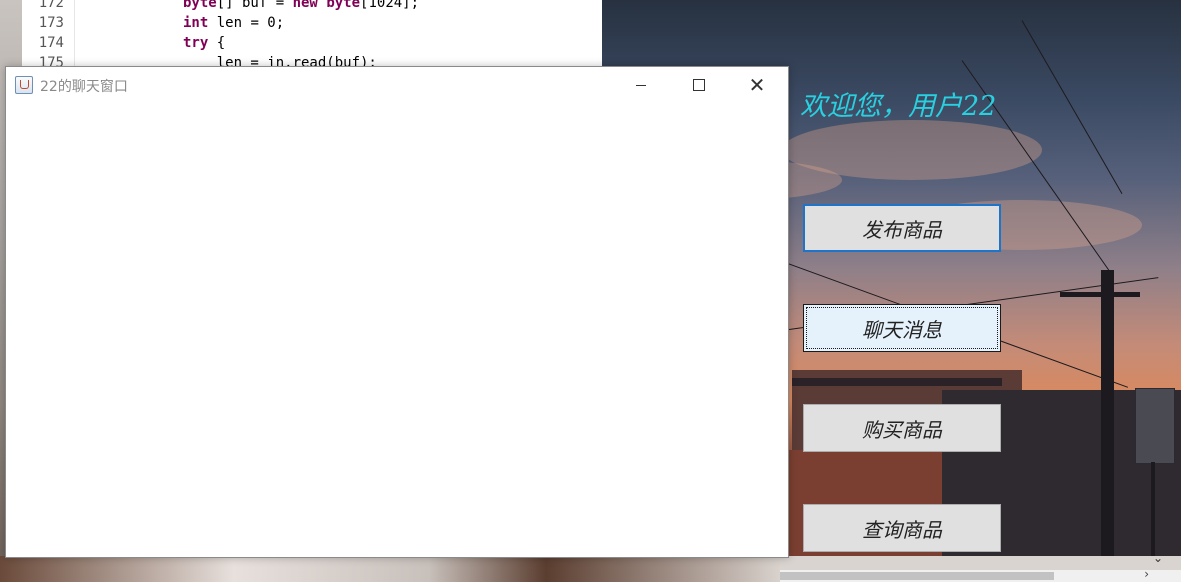 The height and width of the screenshot is (582, 1181). Describe the element at coordinates (1146, 574) in the screenshot. I see `scroll-right-icon: ›` at that location.